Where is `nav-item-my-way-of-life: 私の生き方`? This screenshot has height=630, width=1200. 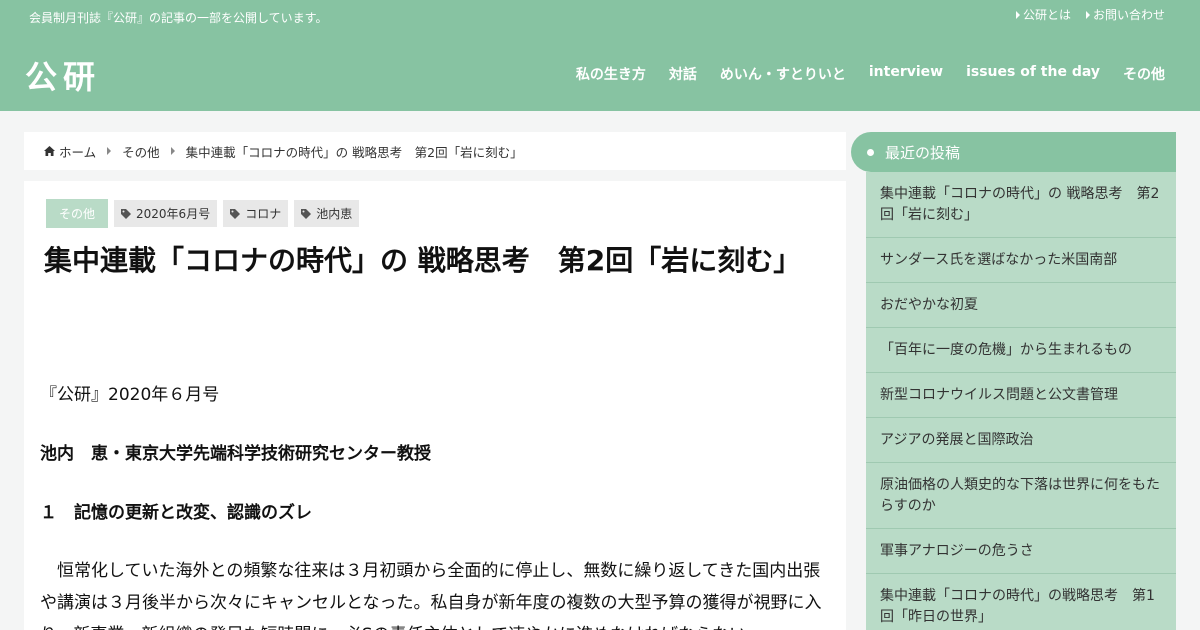 nav-item-my-way-of-life: 私の生き方 is located at coordinates (611, 74).